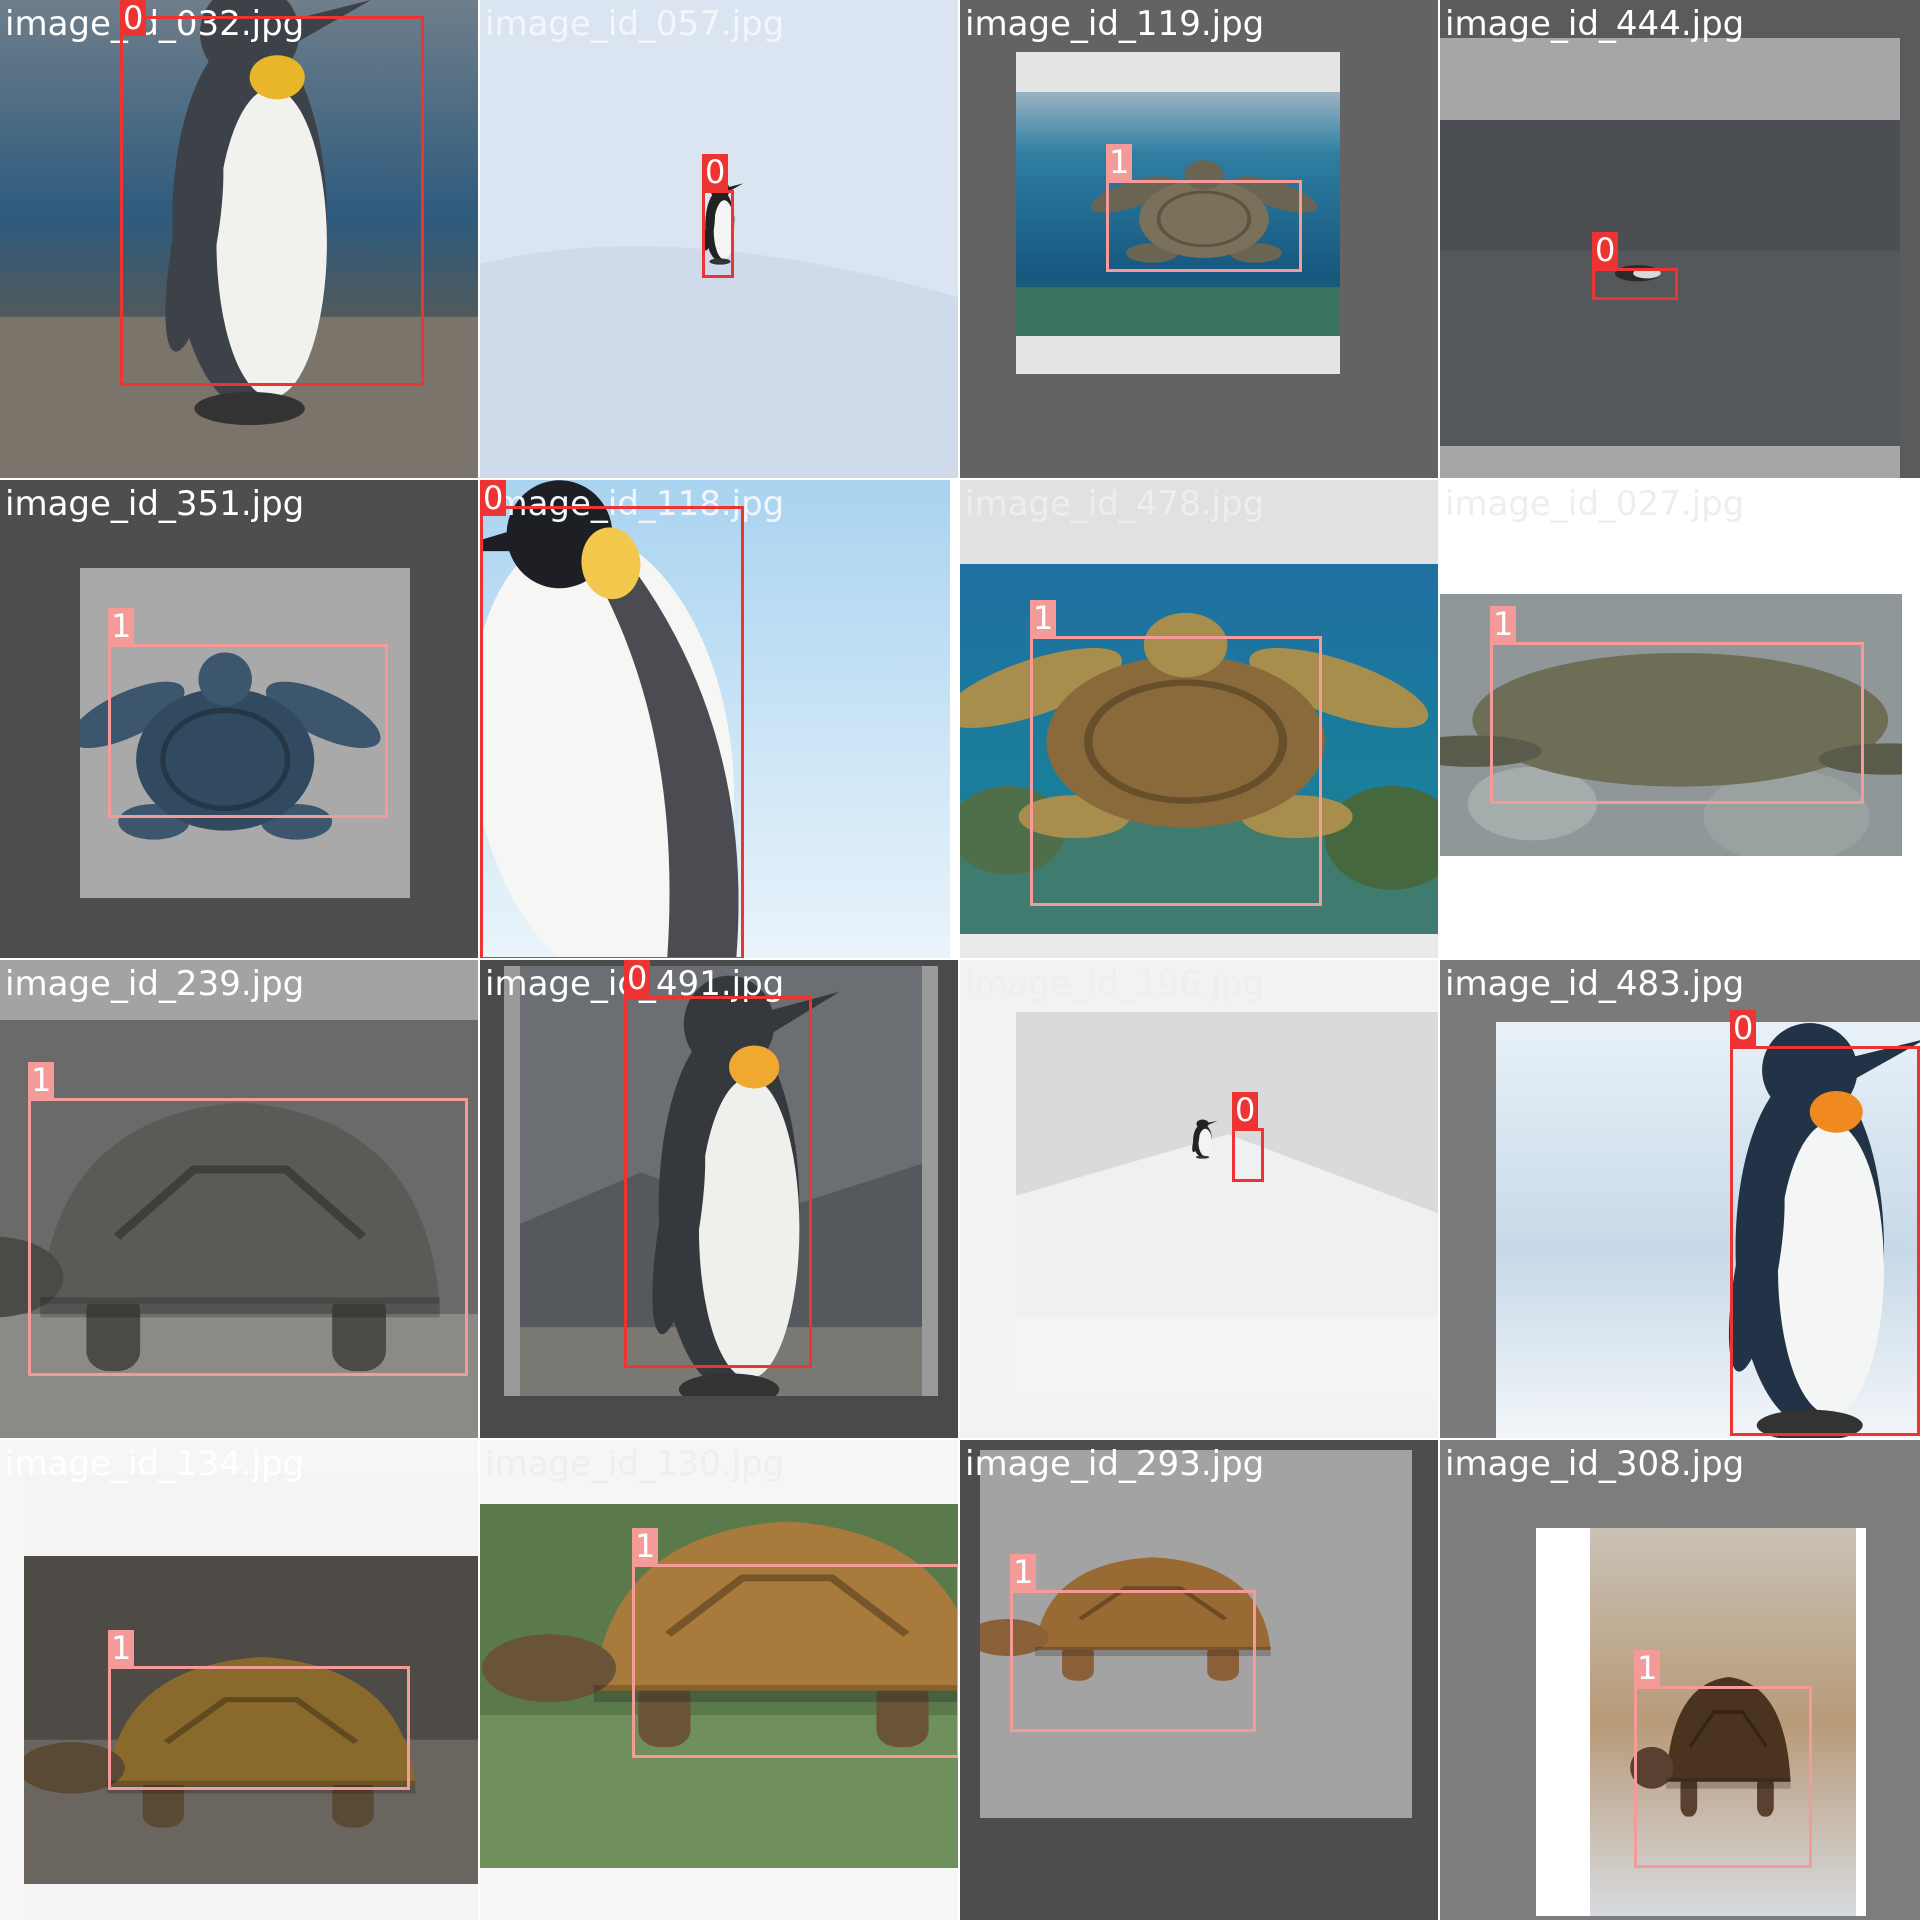  I want to click on mosaic-tile: image_id_119.jpg 1, so click(1200, 240).